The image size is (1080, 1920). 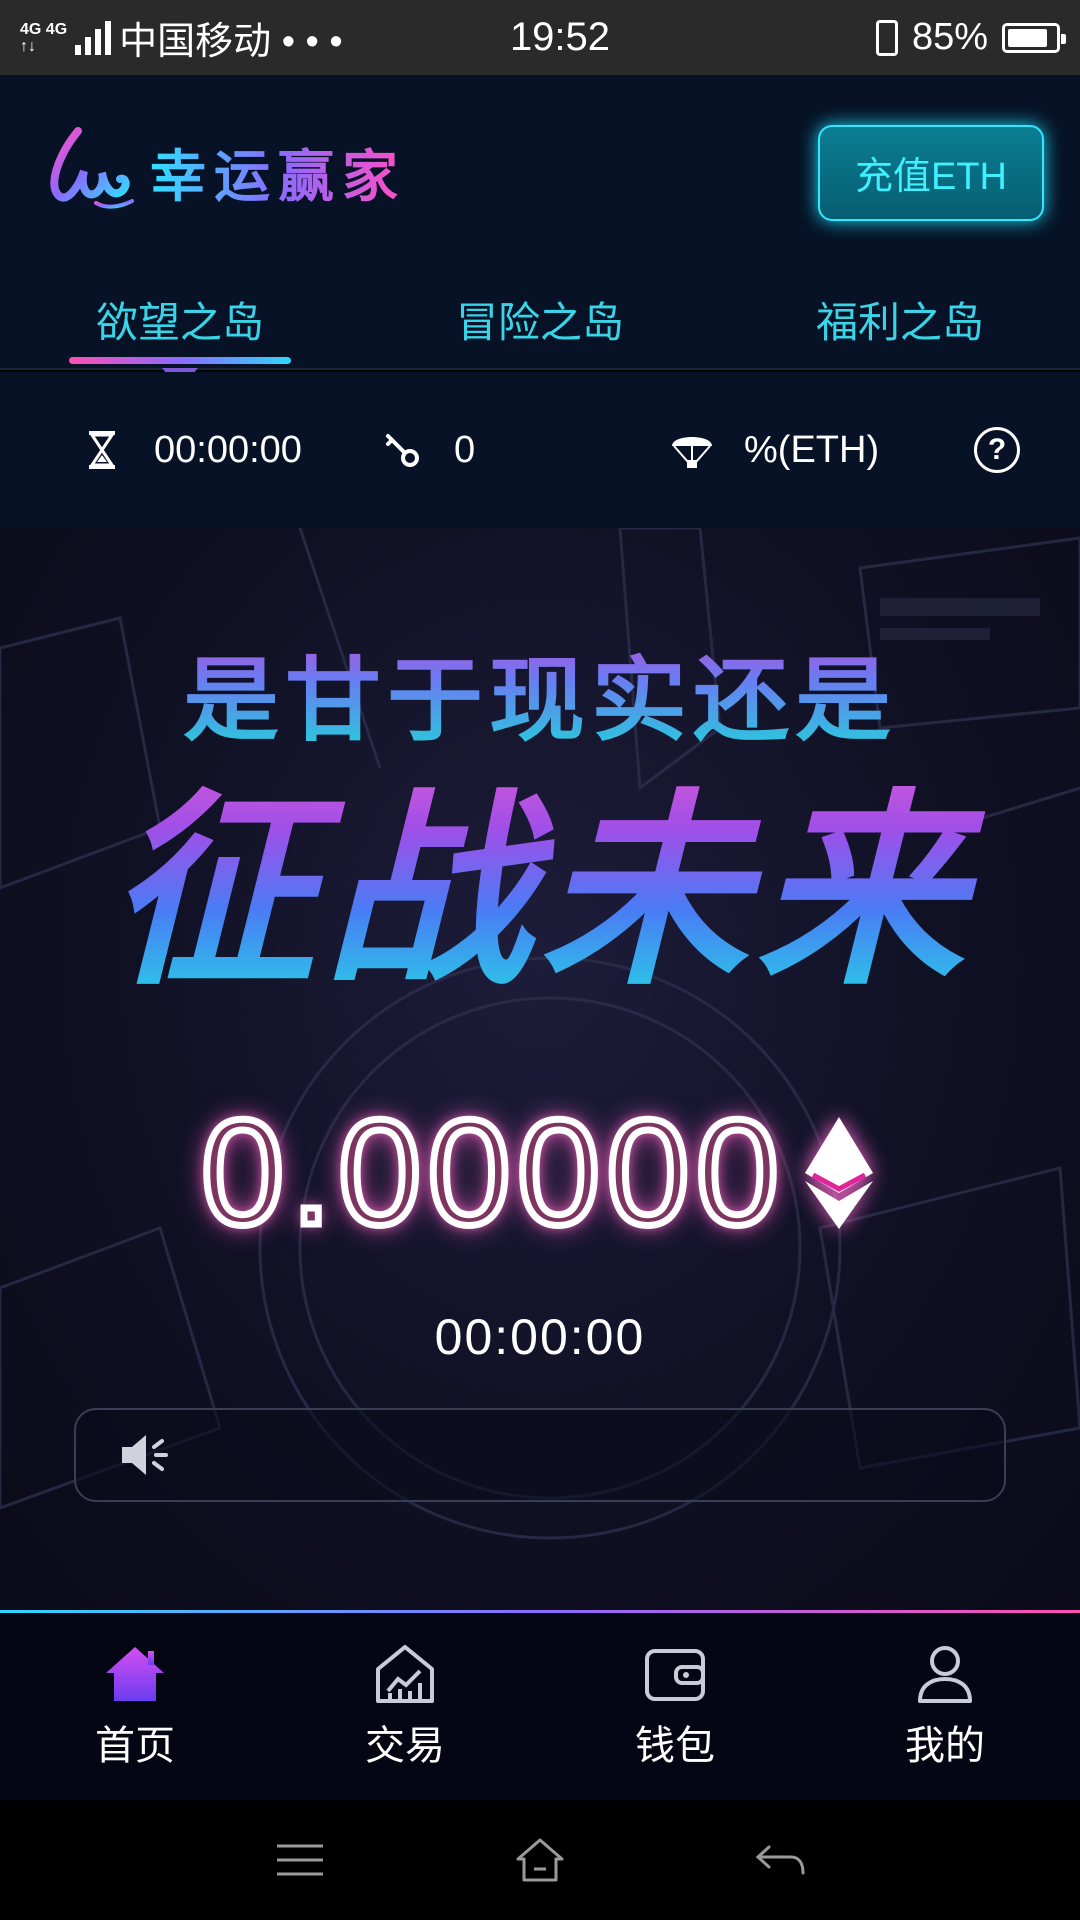 What do you see at coordinates (231, 42) in the screenshot?
I see `carrier-name: 中国移动 • • •` at bounding box center [231, 42].